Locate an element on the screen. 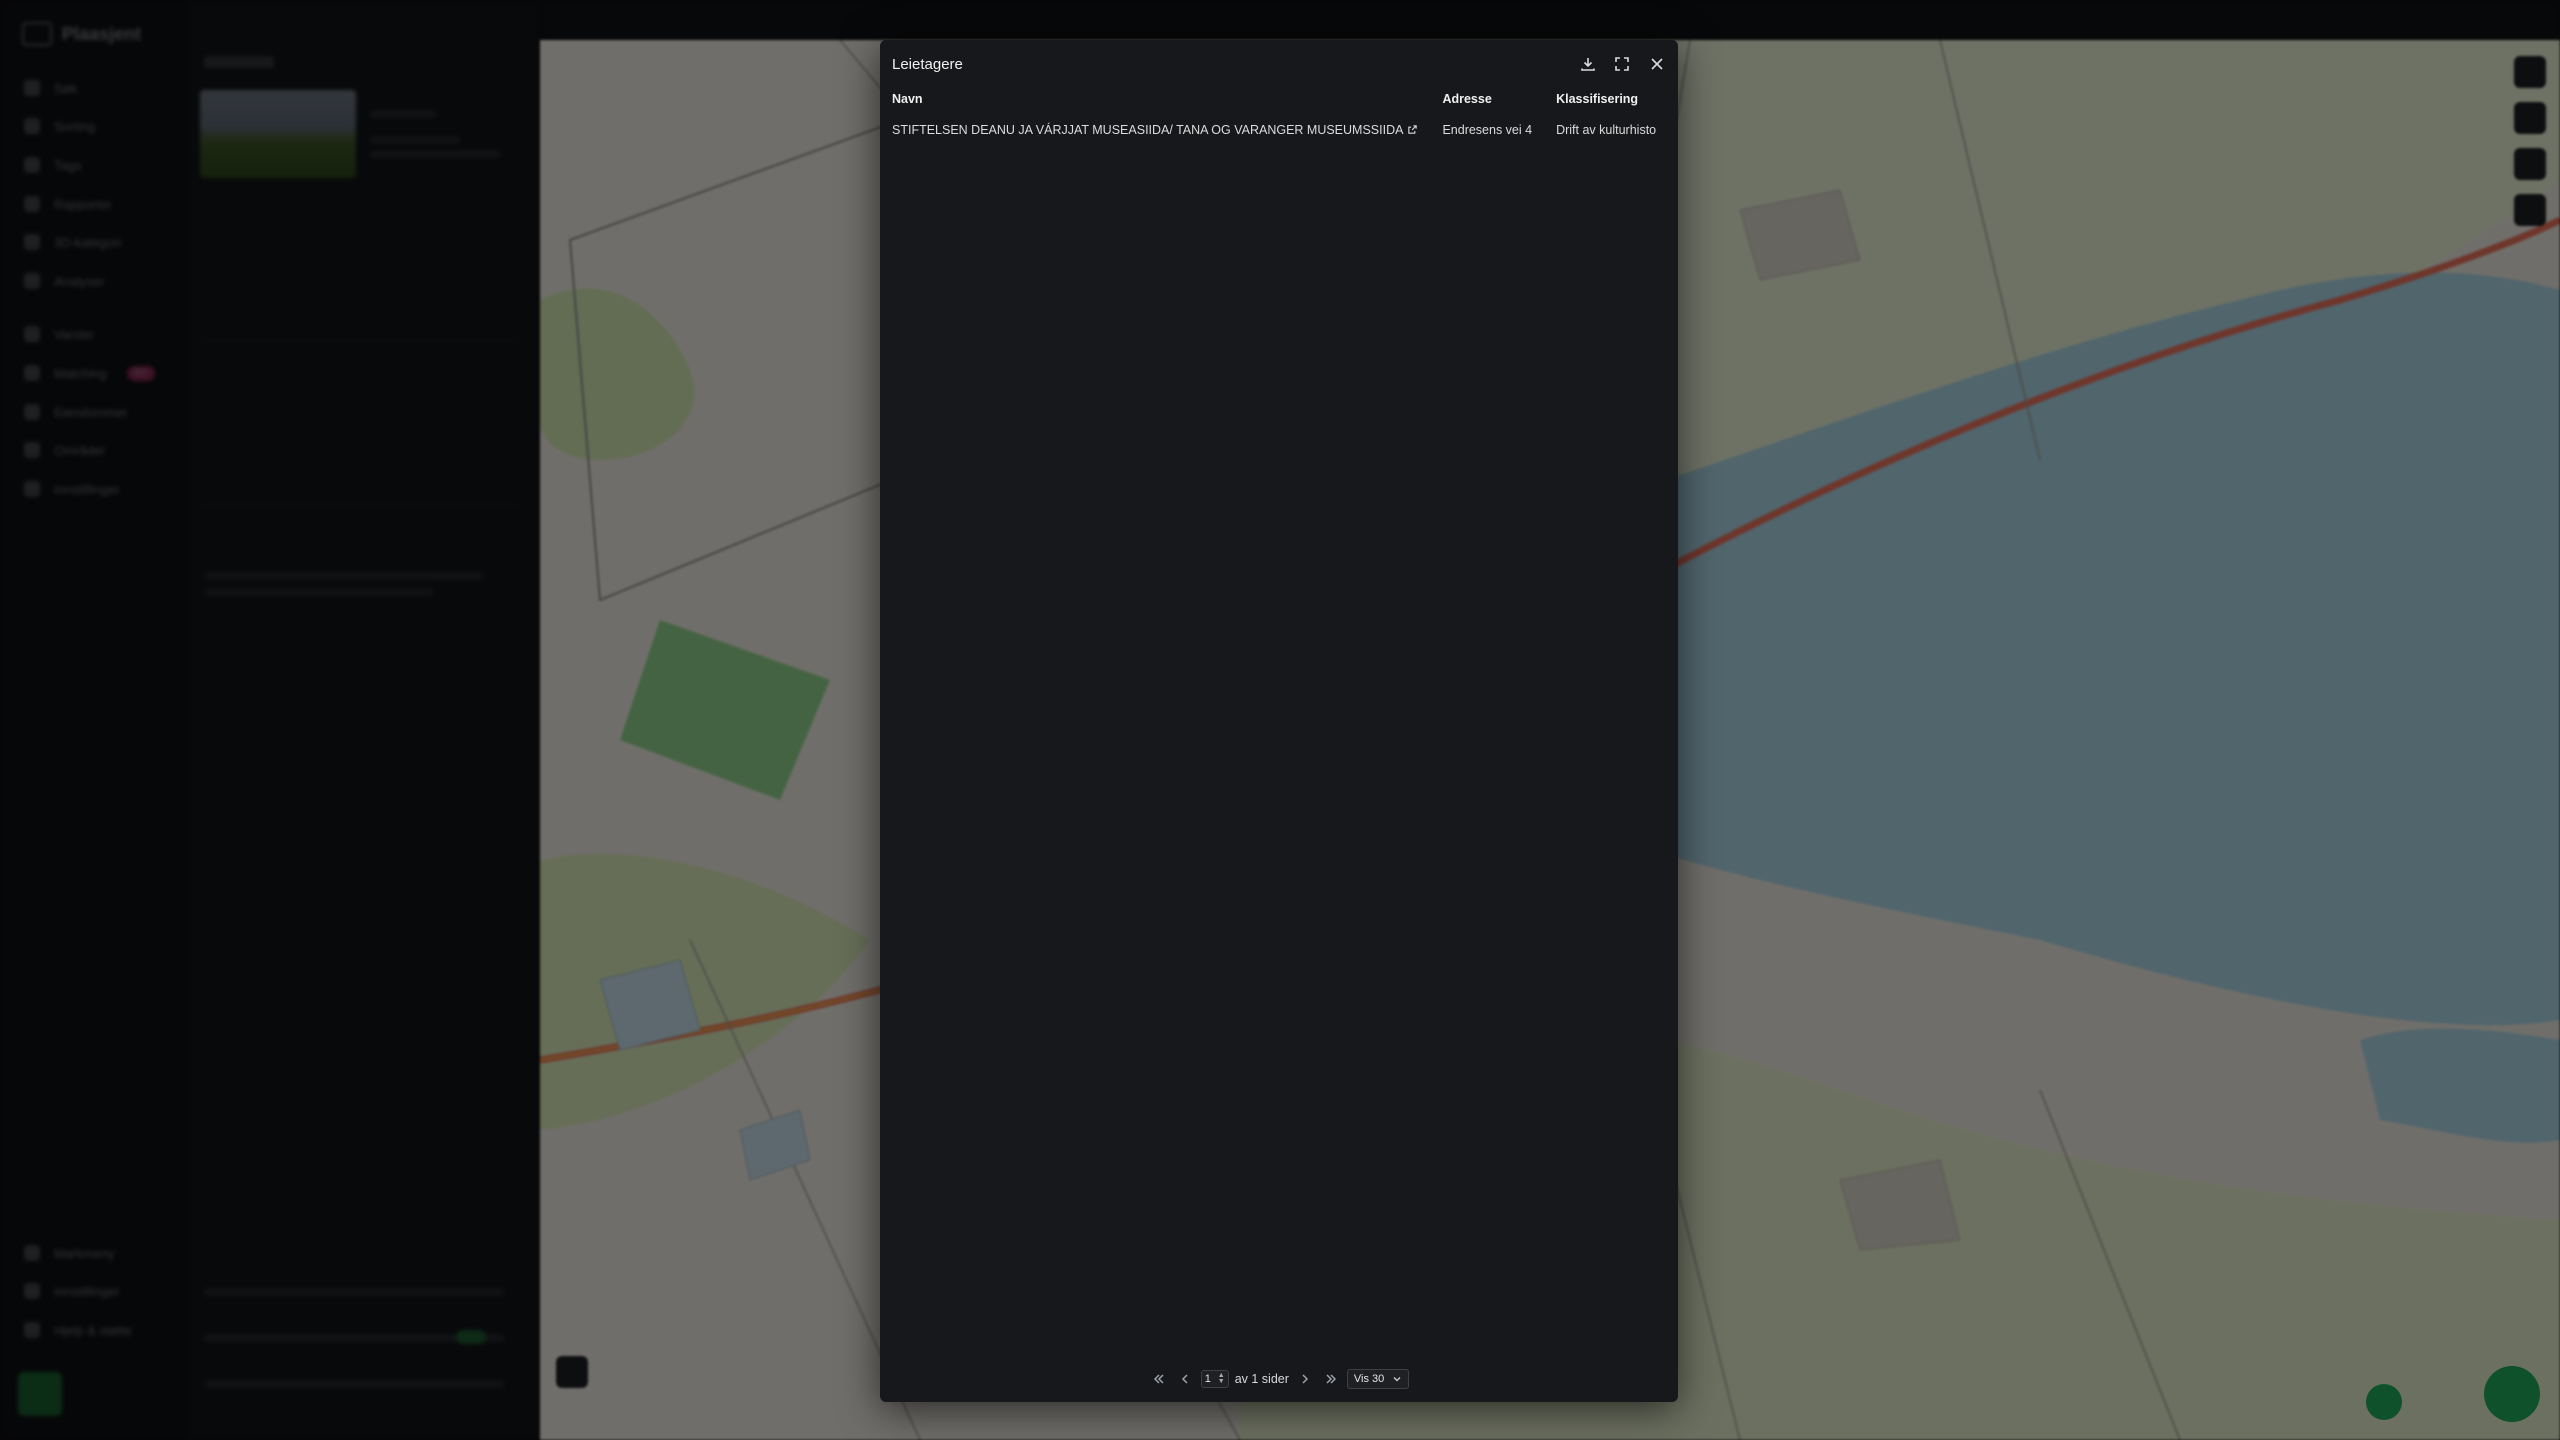  first-page-button is located at coordinates (1159, 1379).